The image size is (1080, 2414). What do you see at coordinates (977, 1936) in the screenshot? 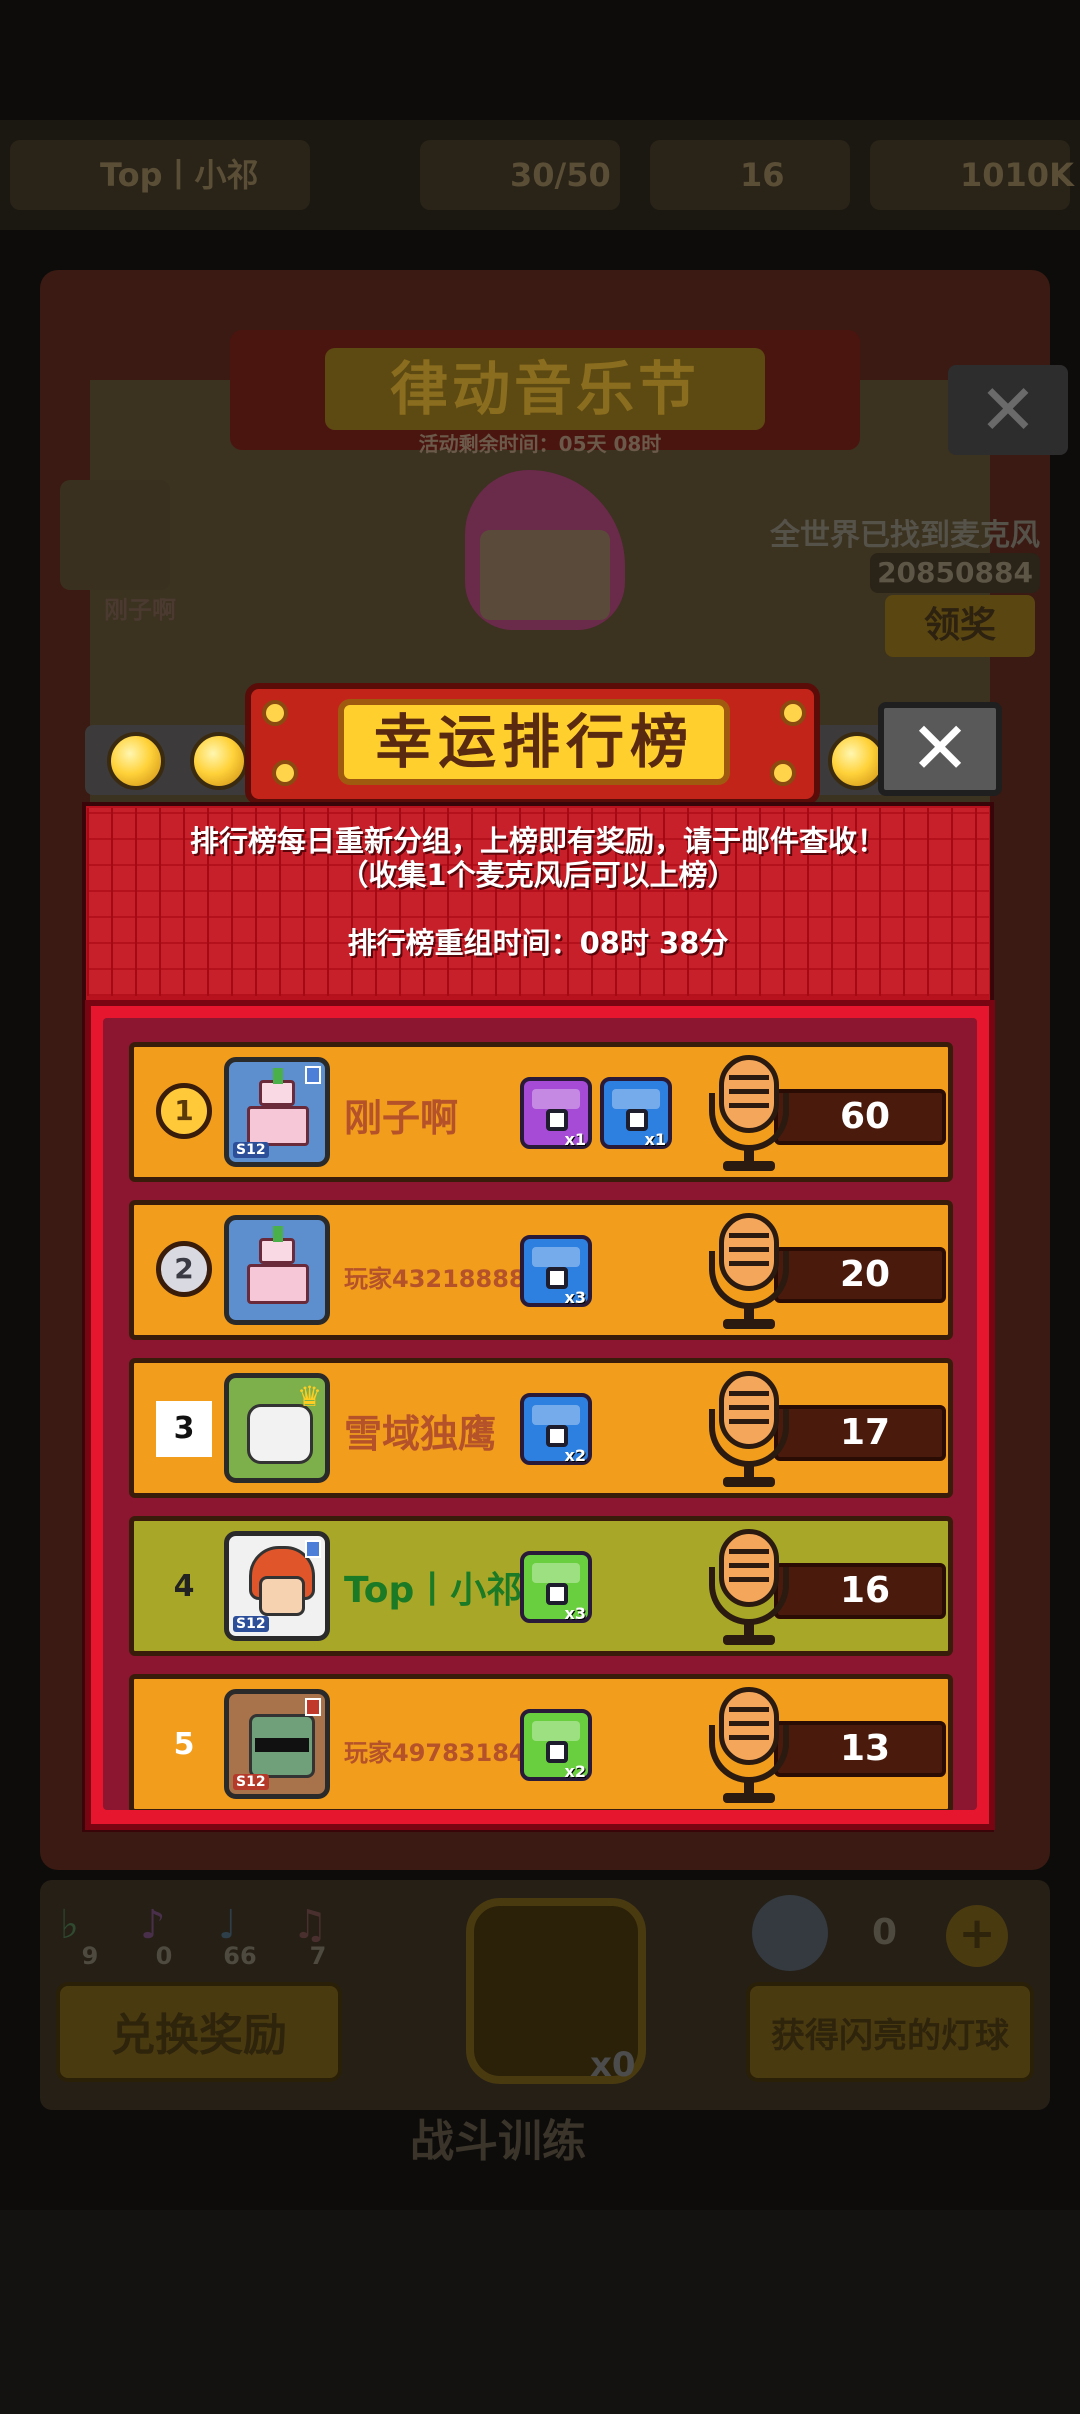
I see `add-orb-button: +` at bounding box center [977, 1936].